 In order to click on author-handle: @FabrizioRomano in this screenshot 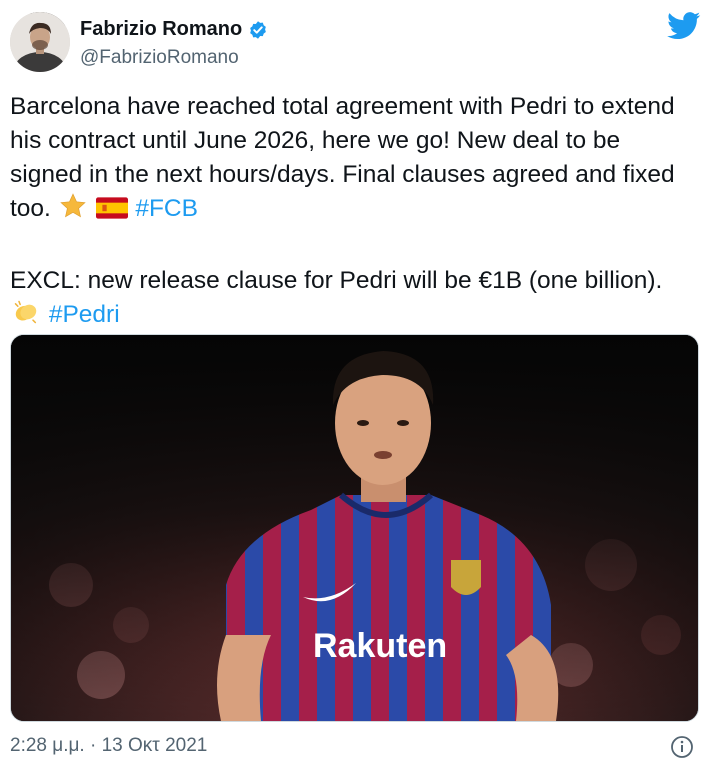, I will do `click(159, 58)`.